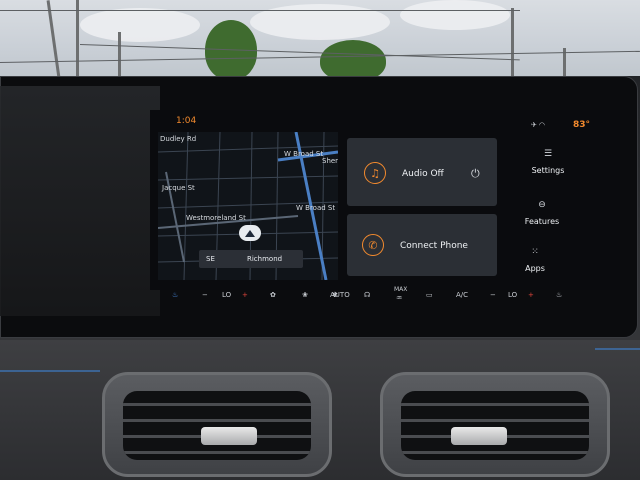 The image size is (640, 480). Describe the element at coordinates (250, 233) in the screenshot. I see `navigation-arrow-icon` at that location.